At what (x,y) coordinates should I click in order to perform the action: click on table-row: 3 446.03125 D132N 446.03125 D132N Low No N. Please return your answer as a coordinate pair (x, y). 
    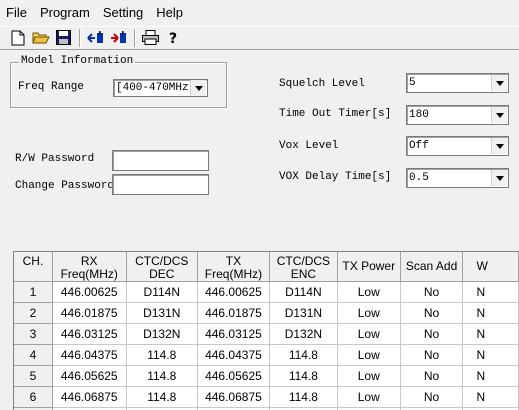
    Looking at the image, I should click on (266, 334).